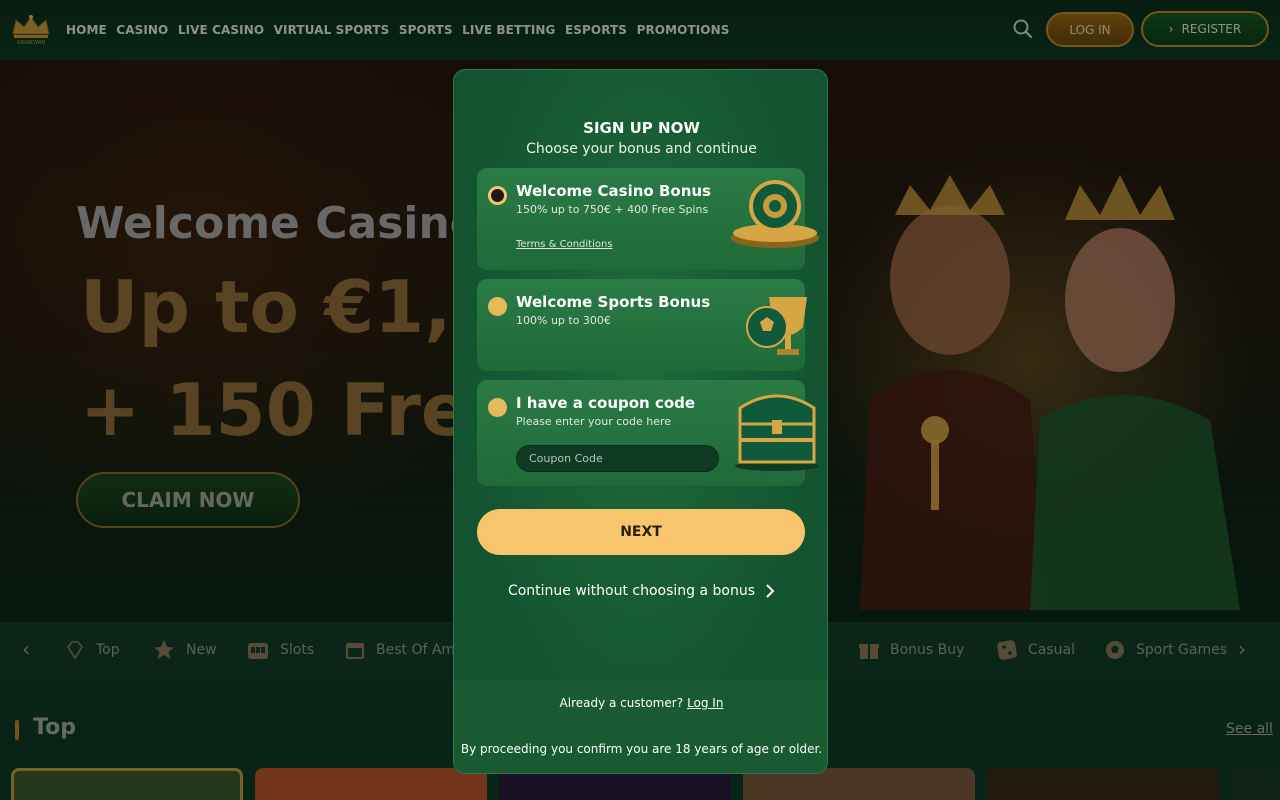 The width and height of the screenshot is (1280, 800). Describe the element at coordinates (613, 302) in the screenshot. I see `option-title: Welcome Sports Bonus` at that location.